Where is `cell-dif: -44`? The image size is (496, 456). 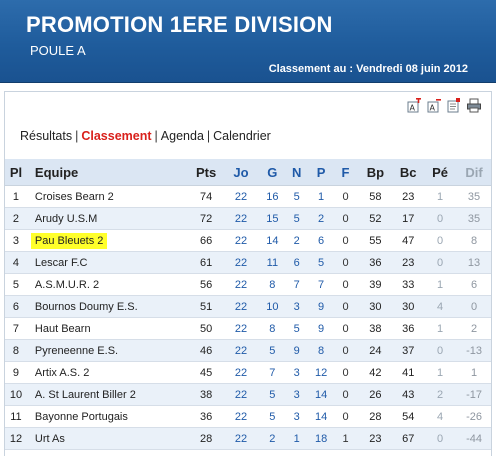 cell-dif: -44 is located at coordinates (474, 438).